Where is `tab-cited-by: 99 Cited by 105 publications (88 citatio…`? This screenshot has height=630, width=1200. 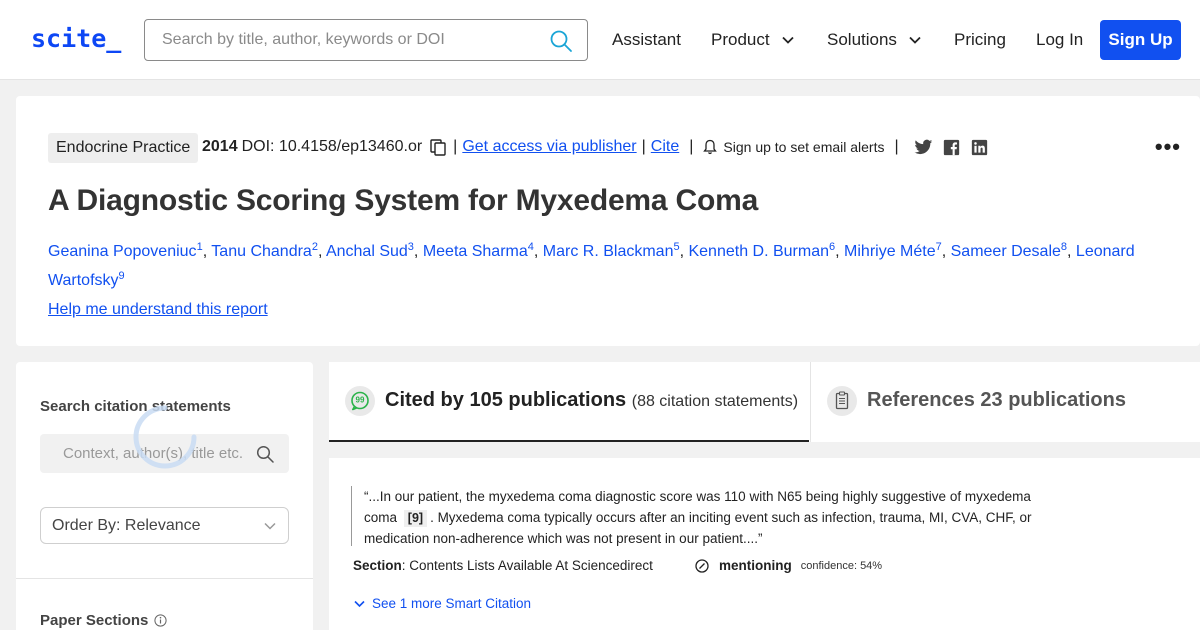
tab-cited-by: 99 Cited by 105 publications (88 citatio… is located at coordinates (569, 402).